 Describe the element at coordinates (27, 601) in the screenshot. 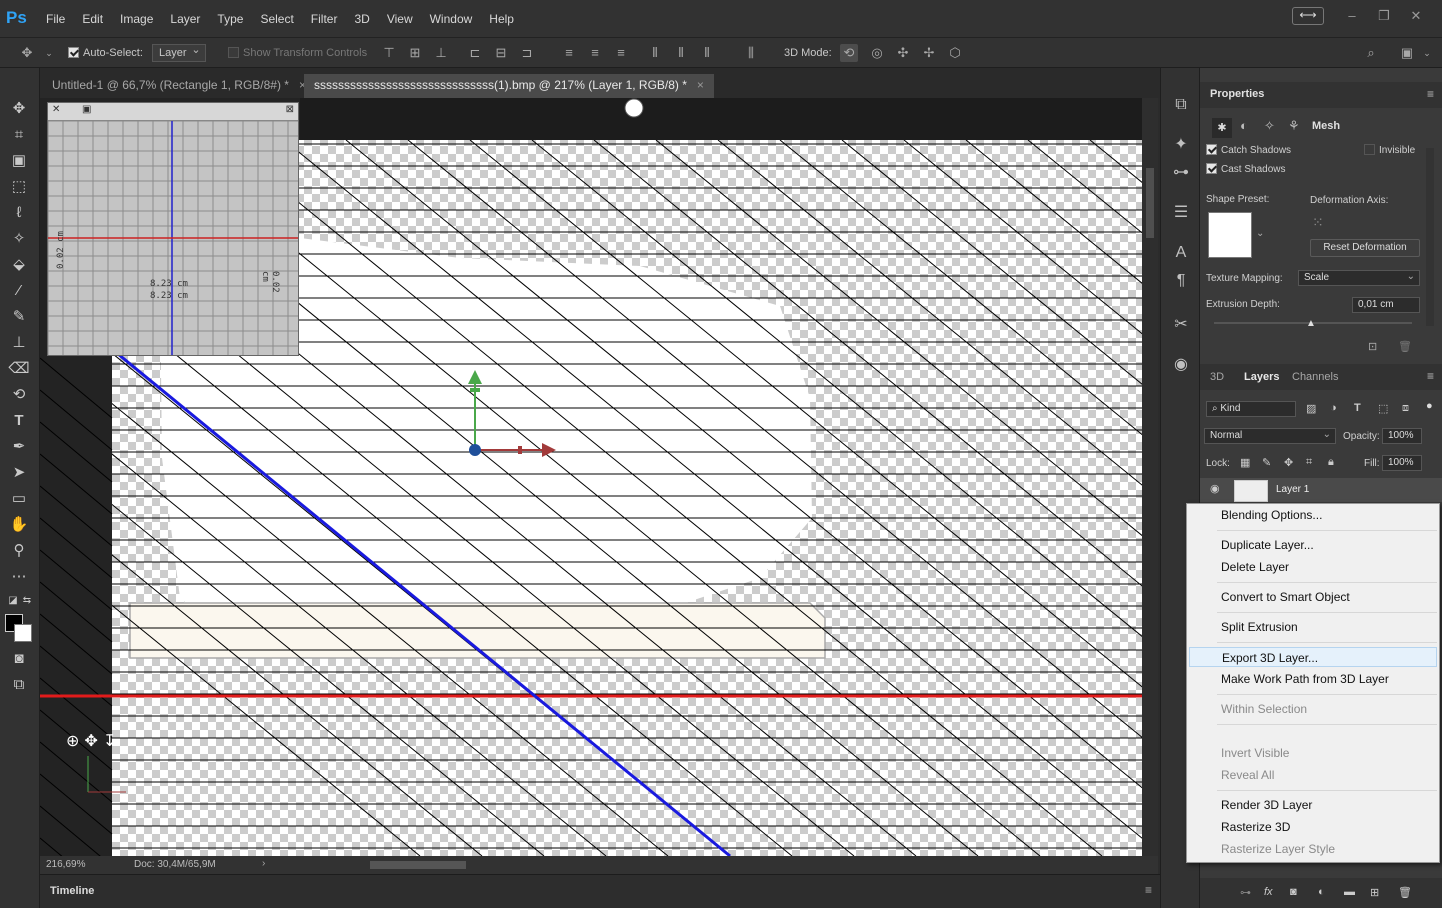

I see `swap-colors-icon: ⇆` at that location.